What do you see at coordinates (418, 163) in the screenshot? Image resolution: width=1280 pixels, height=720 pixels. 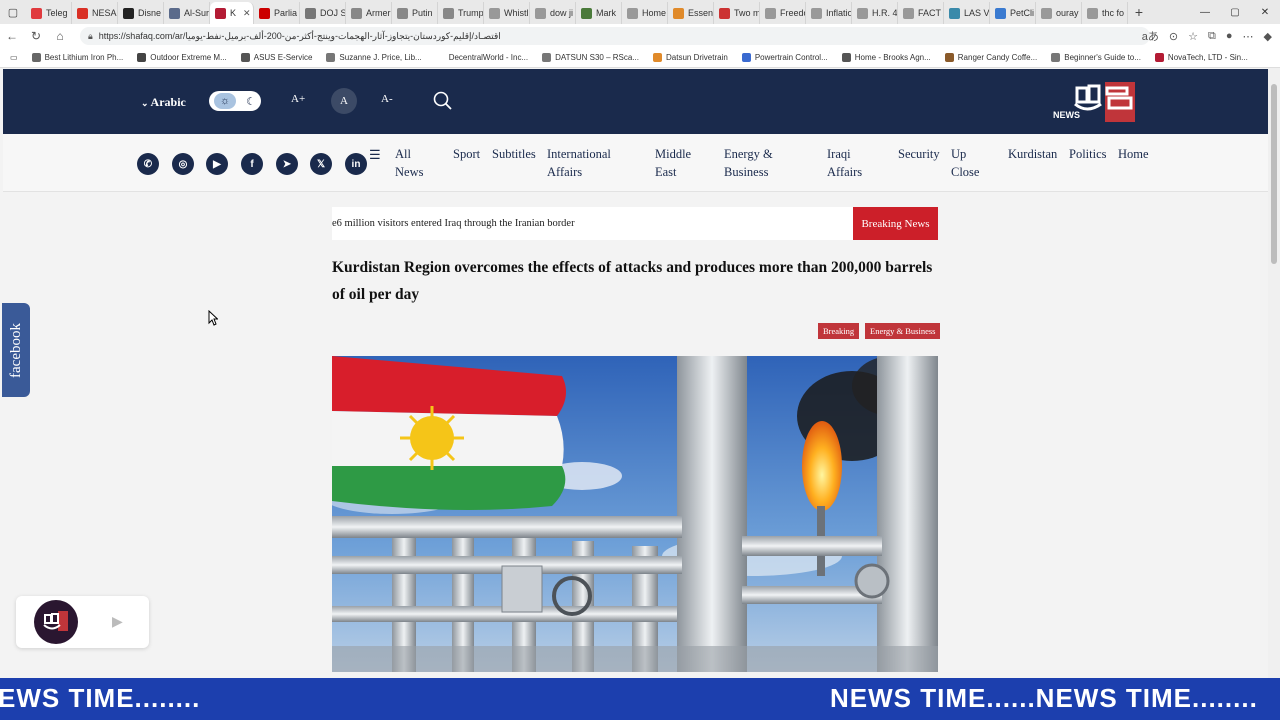 I see `nav-link-all-news: All News` at bounding box center [418, 163].